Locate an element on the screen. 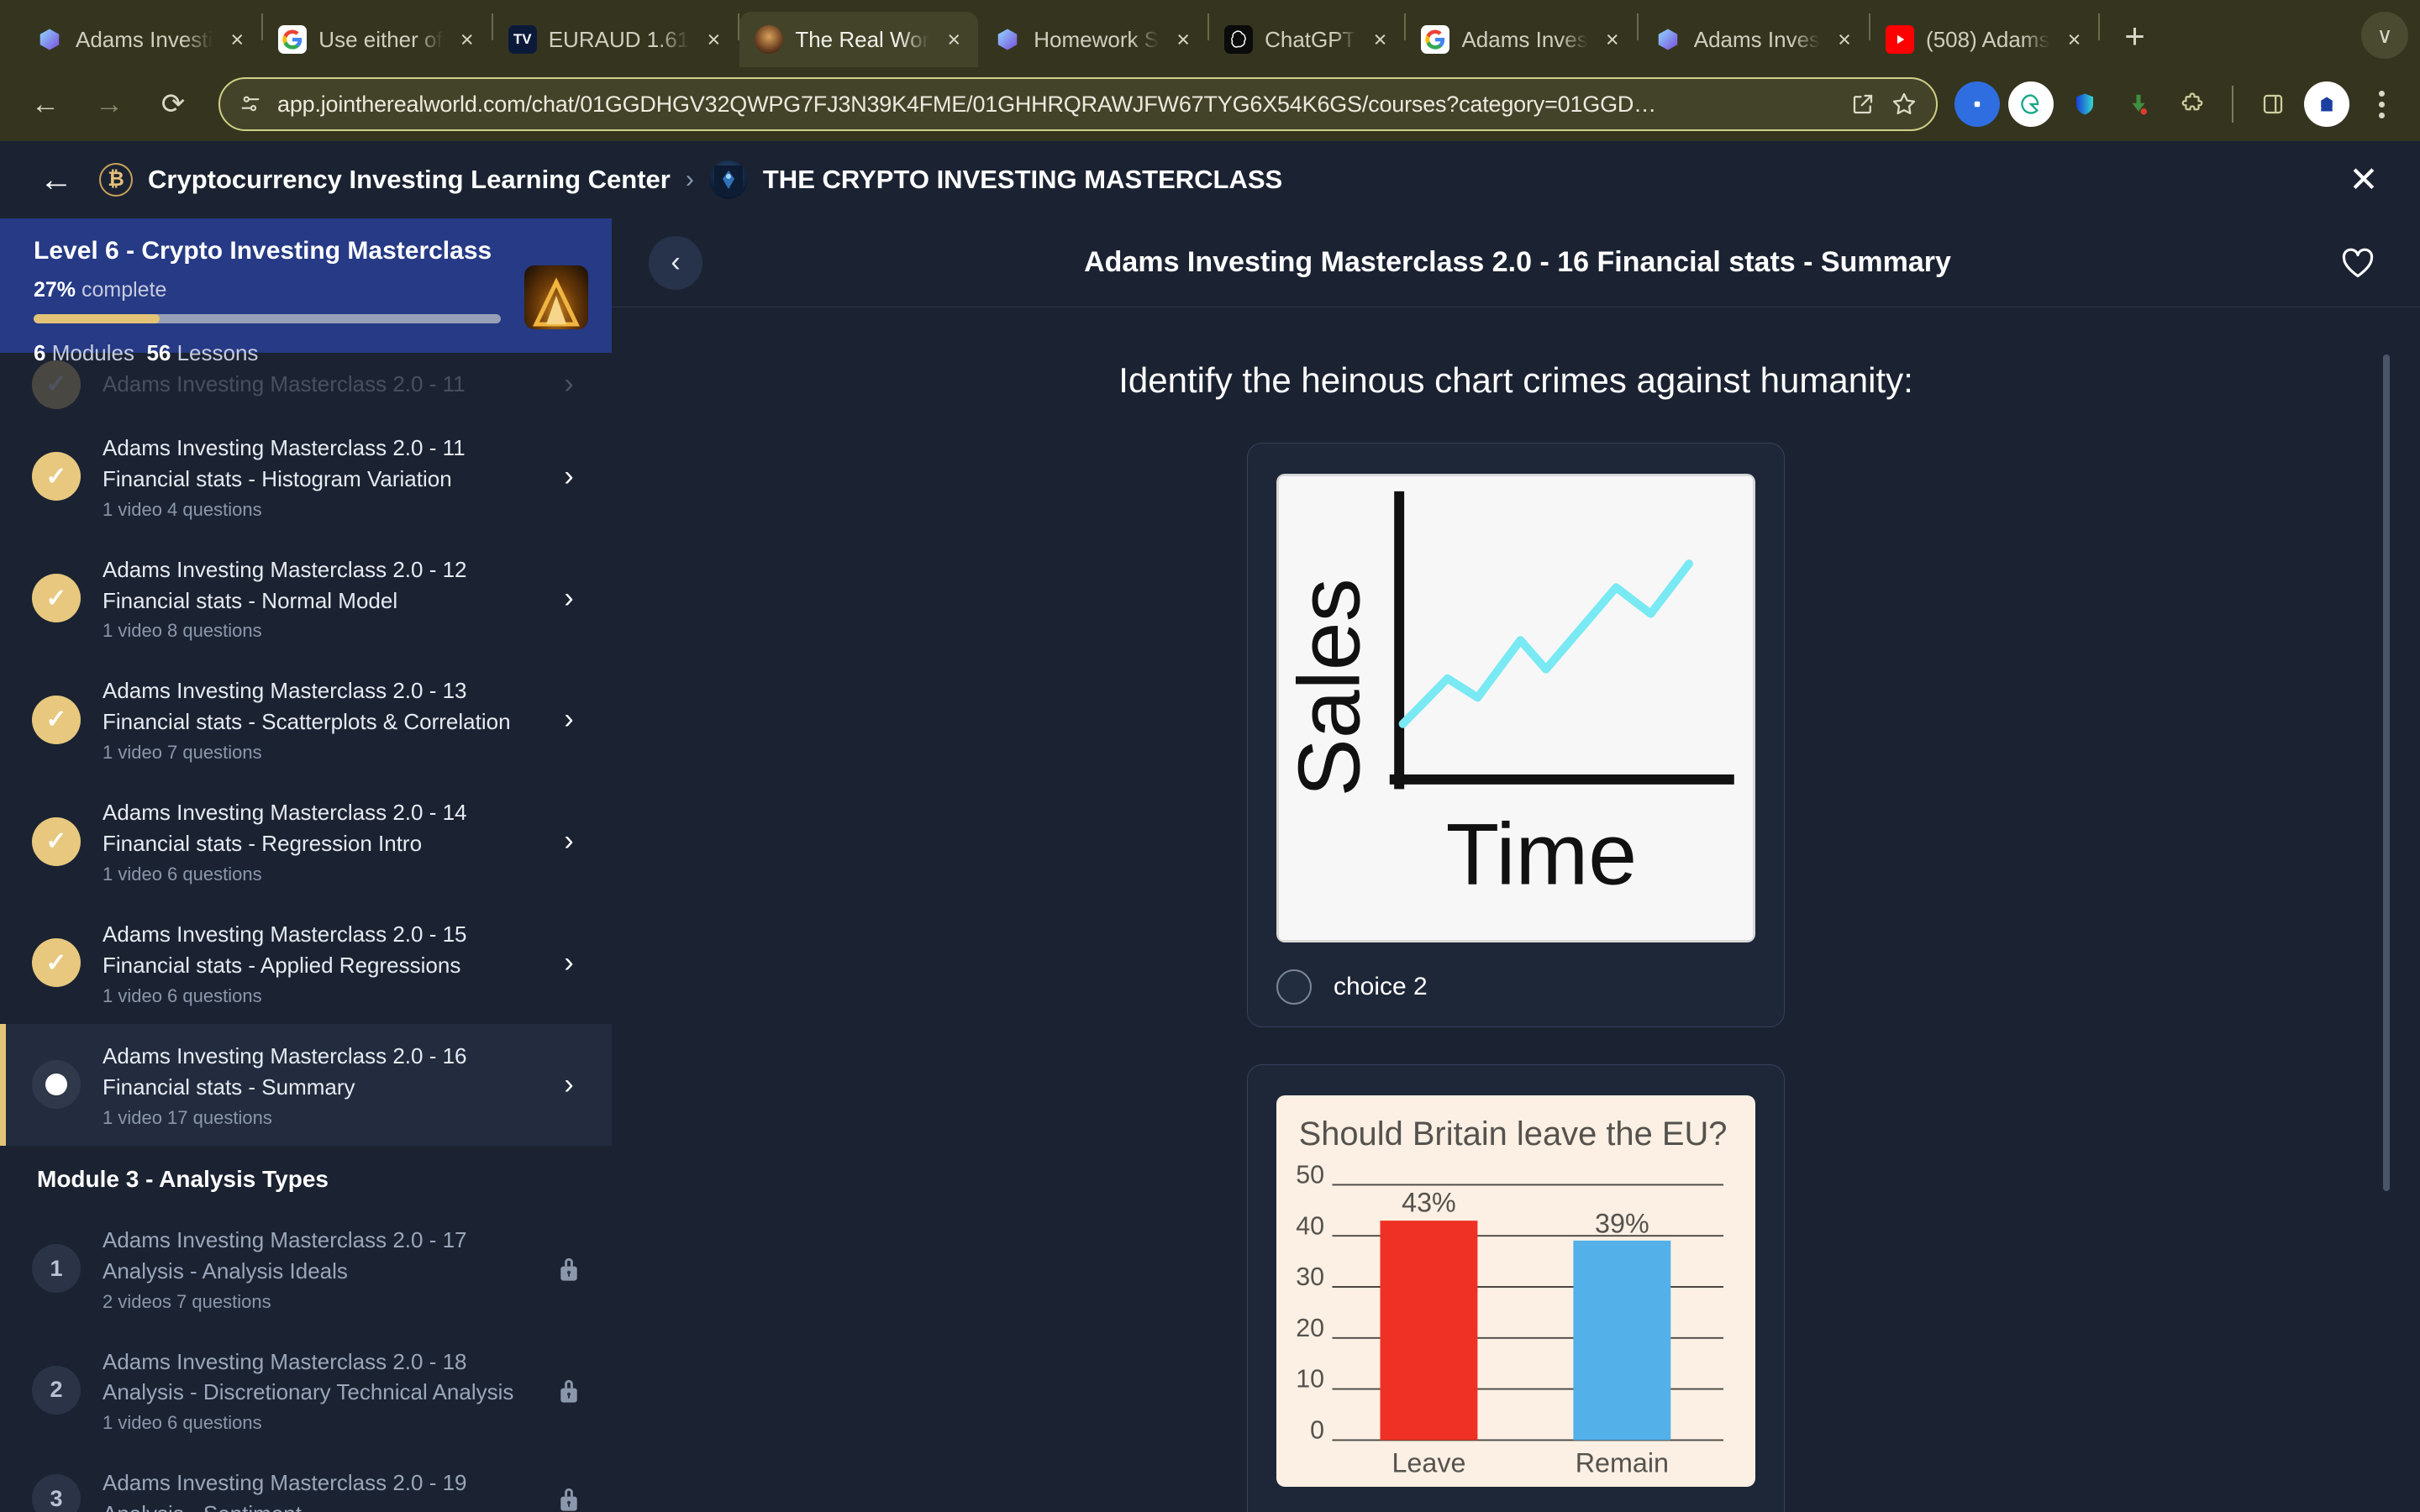 The width and height of the screenshot is (2420, 1512). masterclass-thumbnail is located at coordinates (728, 179).